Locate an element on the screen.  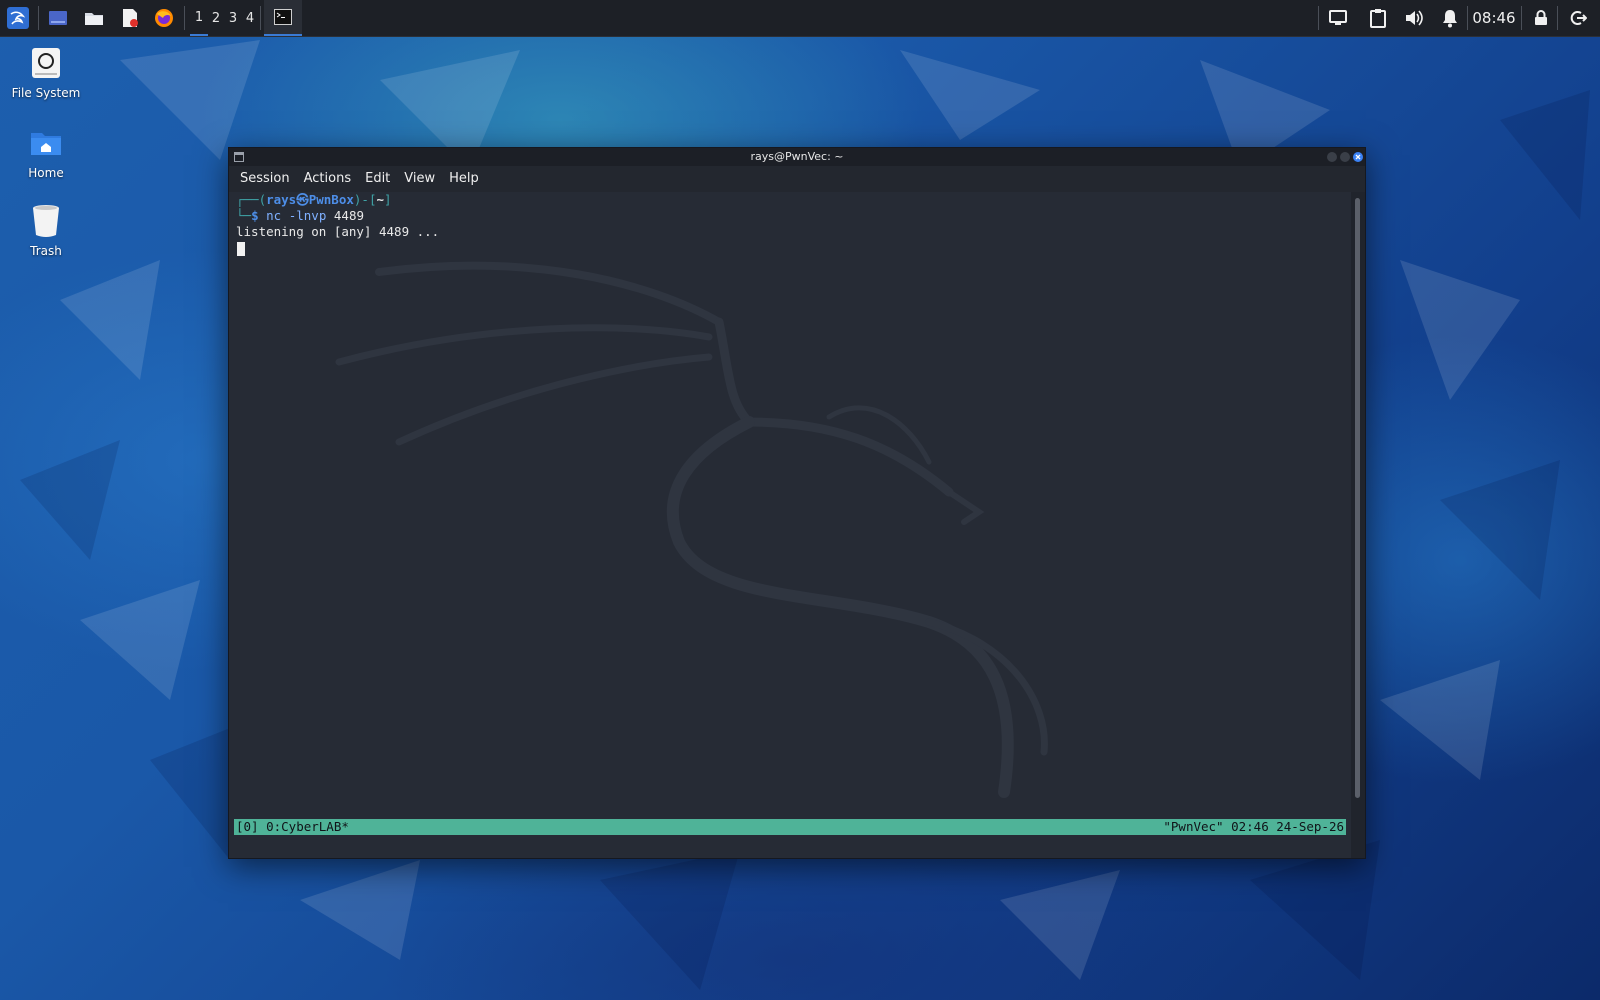
workspace-4: 4 is located at coordinates (250, 18).